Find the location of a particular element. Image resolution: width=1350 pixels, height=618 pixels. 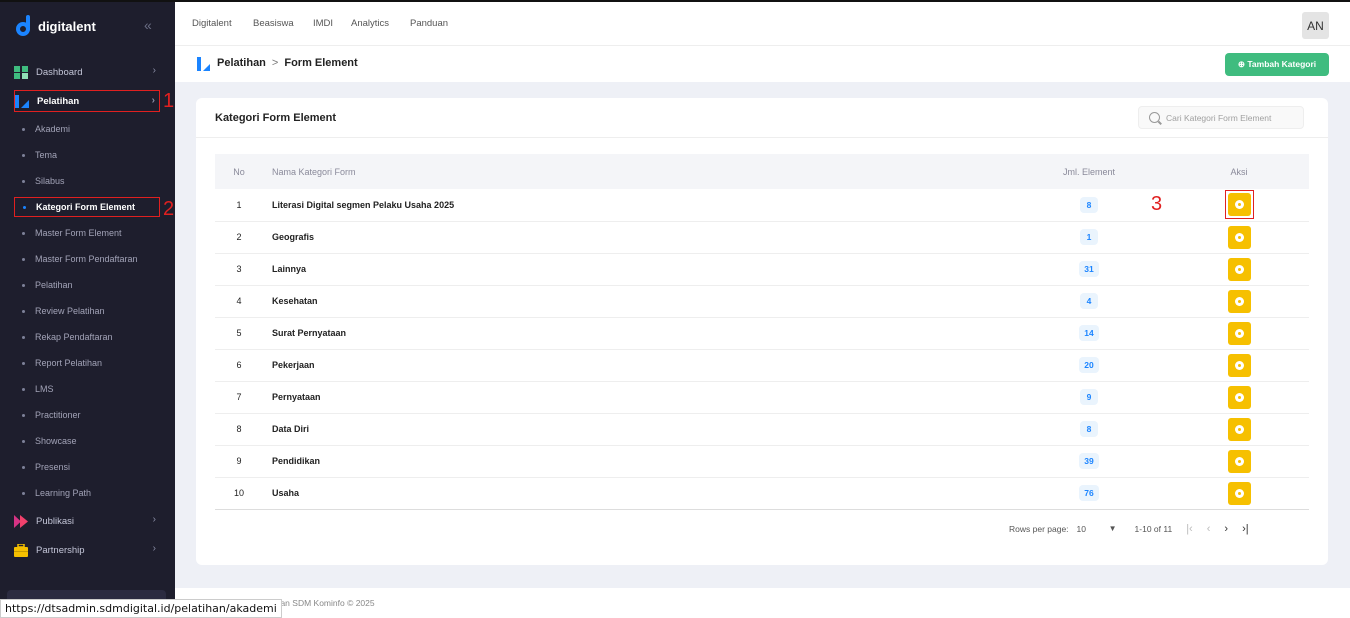

sidebar-item-partnership: Partnership › is located at coordinates (87, 550).